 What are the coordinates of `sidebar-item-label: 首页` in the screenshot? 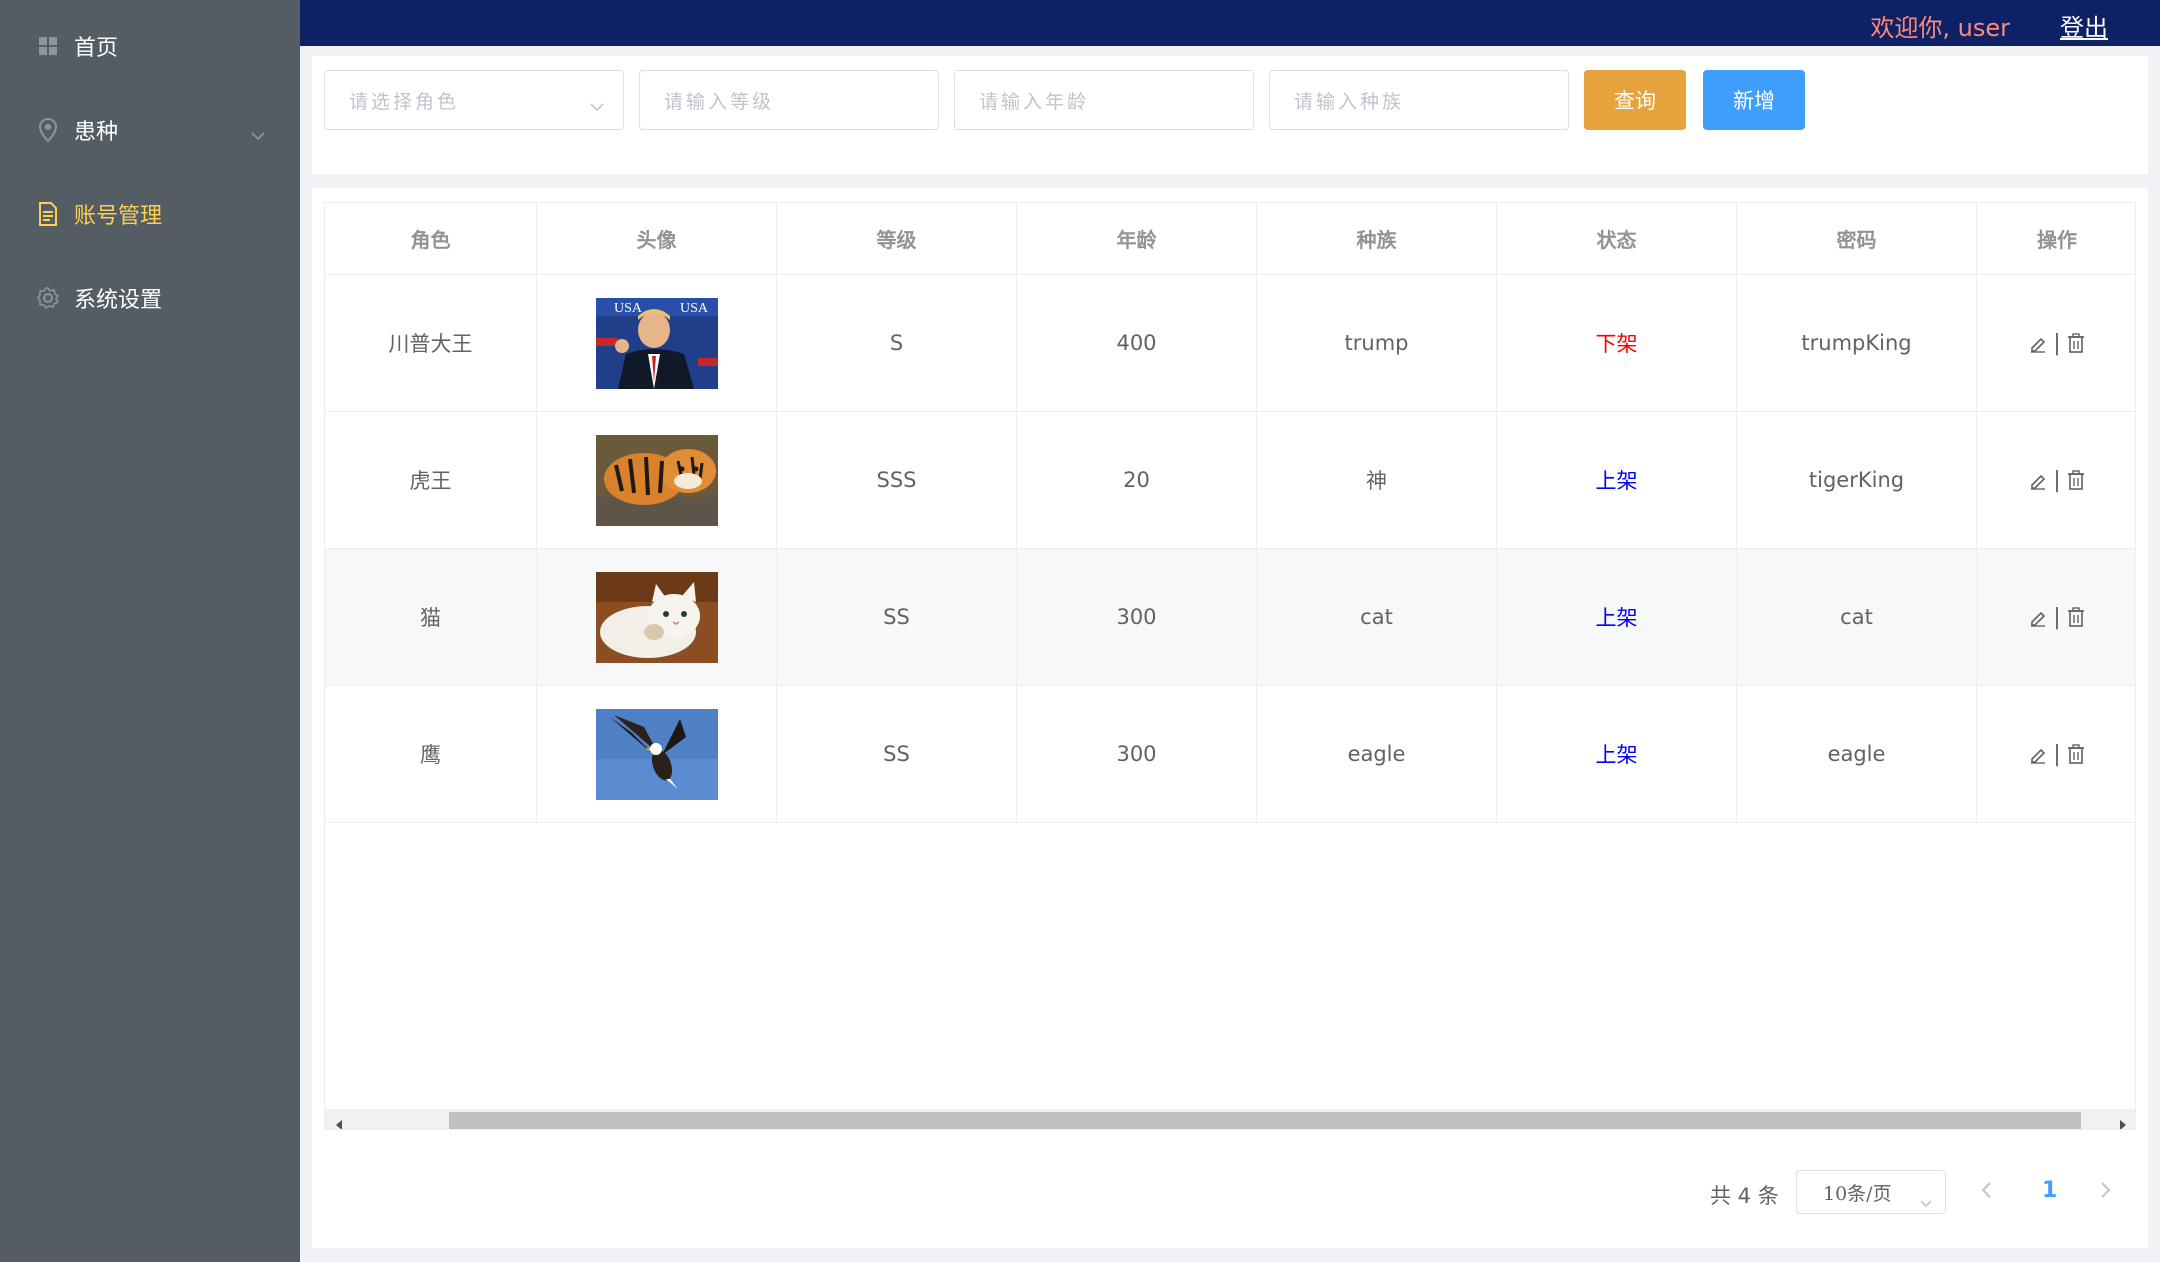 It's located at (96, 48).